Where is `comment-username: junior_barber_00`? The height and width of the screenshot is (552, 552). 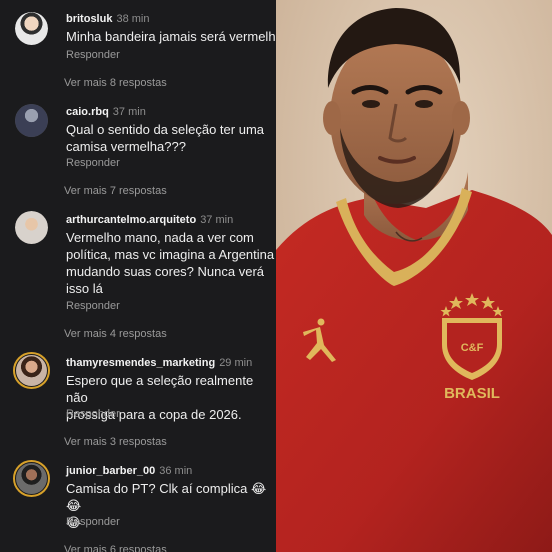 comment-username: junior_barber_00 is located at coordinates (110, 471).